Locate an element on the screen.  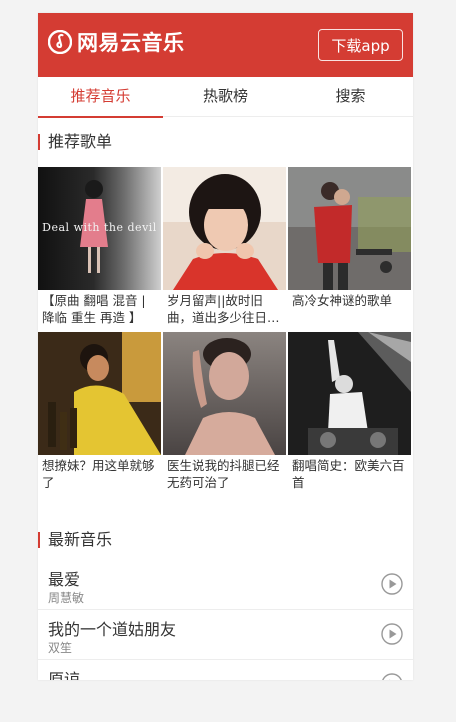
tab-search: 搜索 is located at coordinates (350, 96).